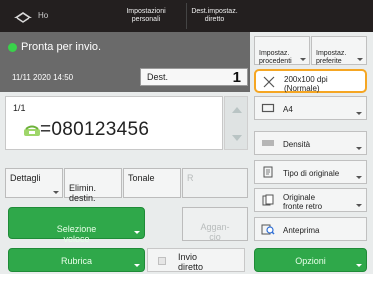 This screenshot has width=373, height=307. Describe the element at coordinates (297, 144) in the screenshot. I see `density-label: Densità` at that location.